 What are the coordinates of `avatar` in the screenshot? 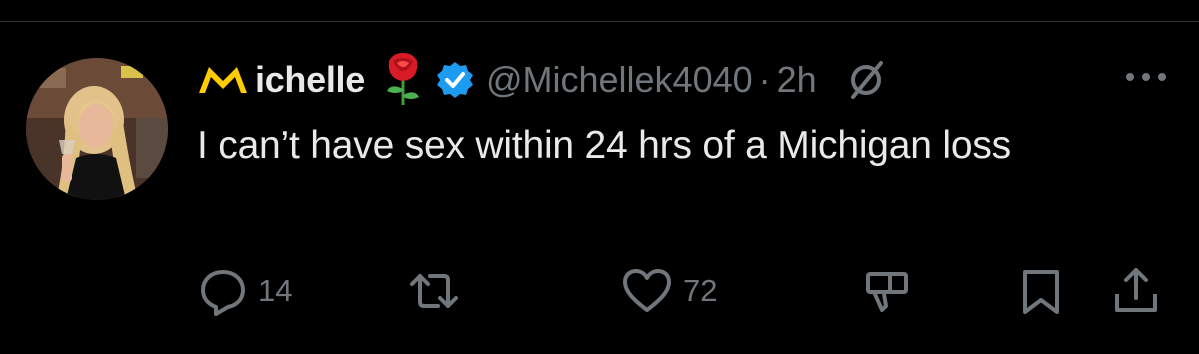 It's located at (97, 129).